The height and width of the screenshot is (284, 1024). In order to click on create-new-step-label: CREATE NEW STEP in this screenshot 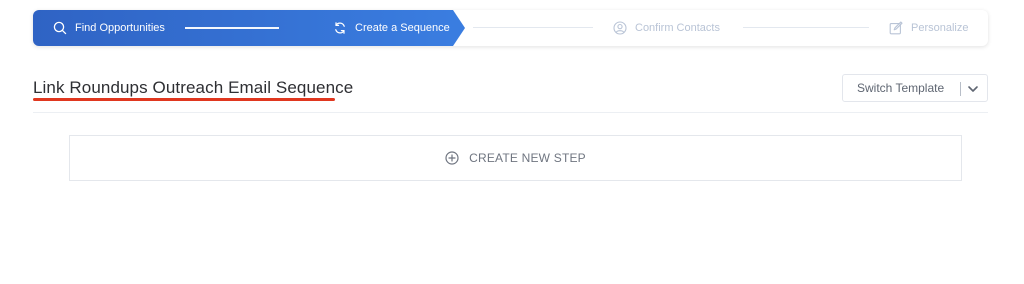, I will do `click(527, 158)`.